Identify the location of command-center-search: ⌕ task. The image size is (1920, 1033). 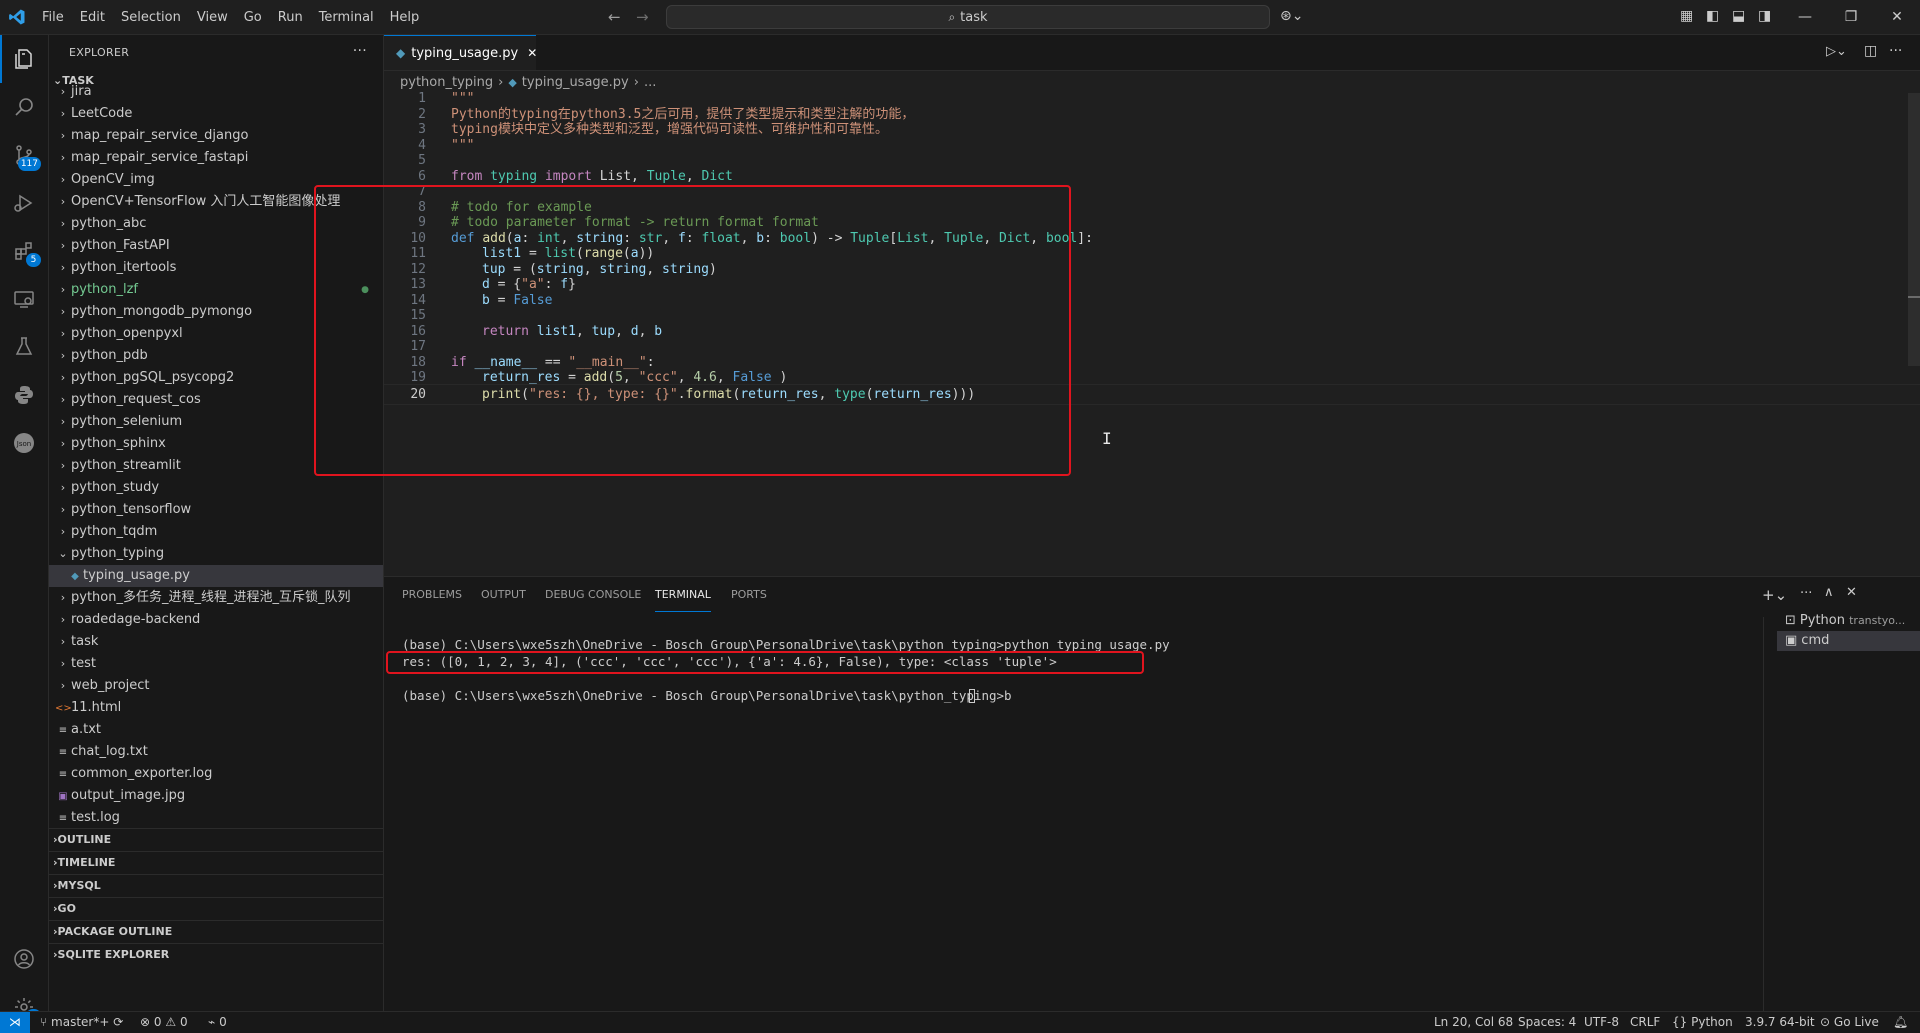
(968, 17).